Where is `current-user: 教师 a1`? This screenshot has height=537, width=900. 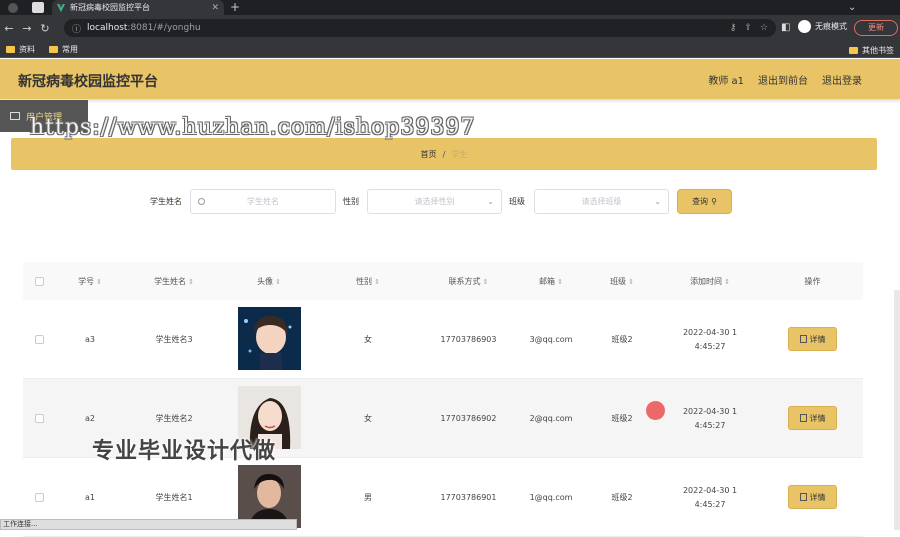 current-user: 教师 a1 is located at coordinates (726, 81).